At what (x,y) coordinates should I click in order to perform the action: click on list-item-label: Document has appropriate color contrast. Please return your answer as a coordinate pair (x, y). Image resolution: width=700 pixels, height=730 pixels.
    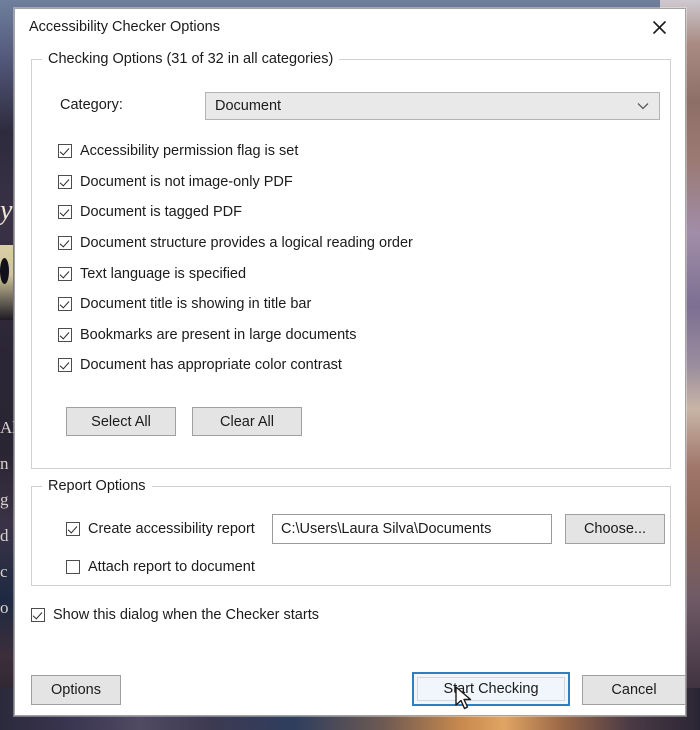
    Looking at the image, I should click on (211, 365).